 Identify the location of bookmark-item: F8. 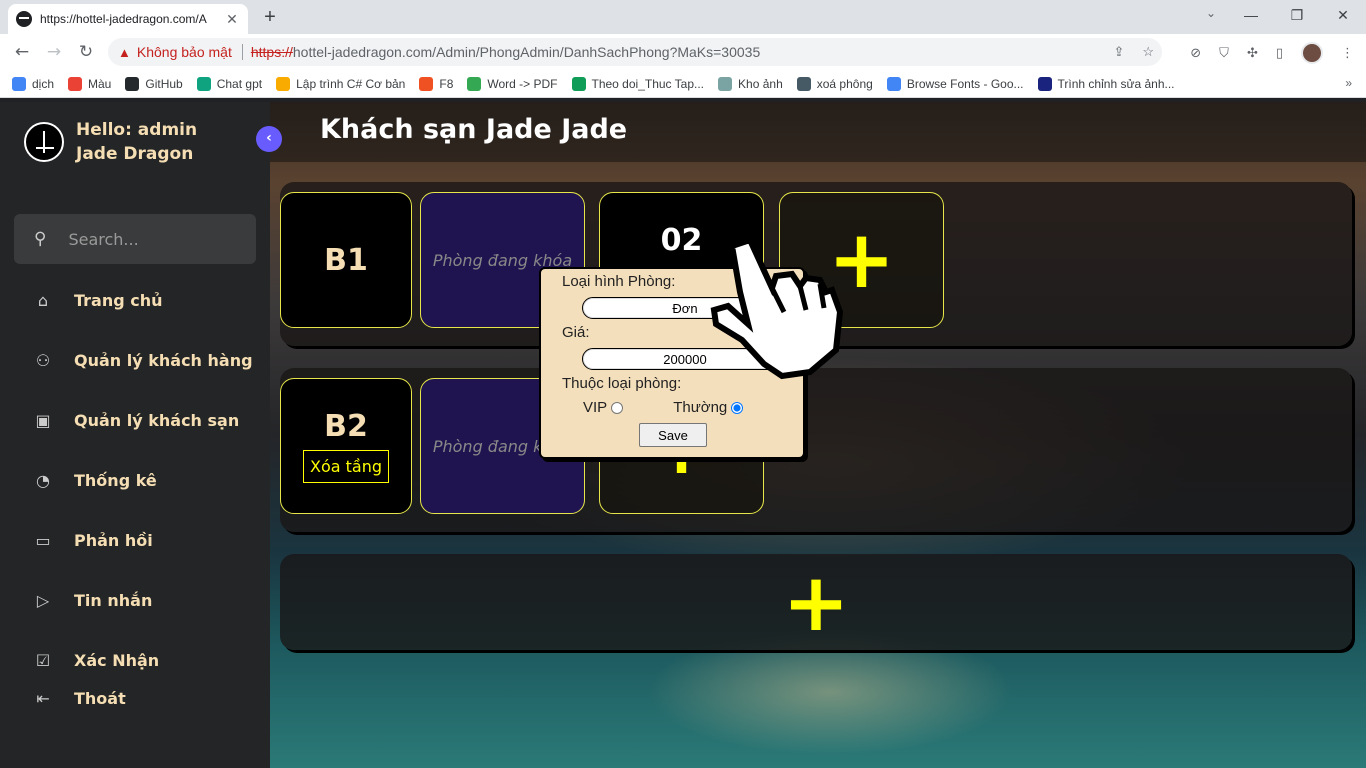
(436, 83).